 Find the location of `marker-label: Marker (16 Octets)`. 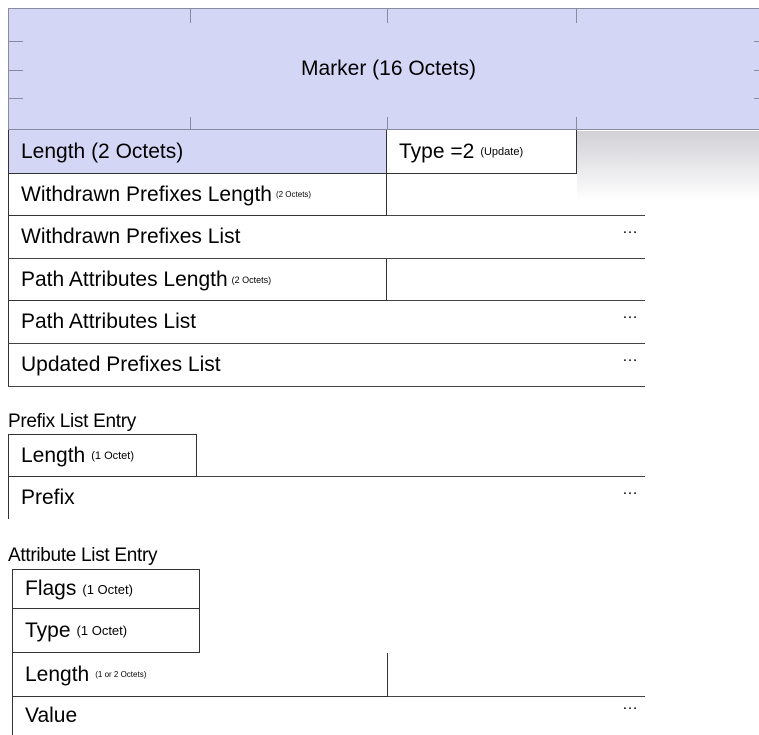

marker-label: Marker (16 Octets) is located at coordinates (388, 68).